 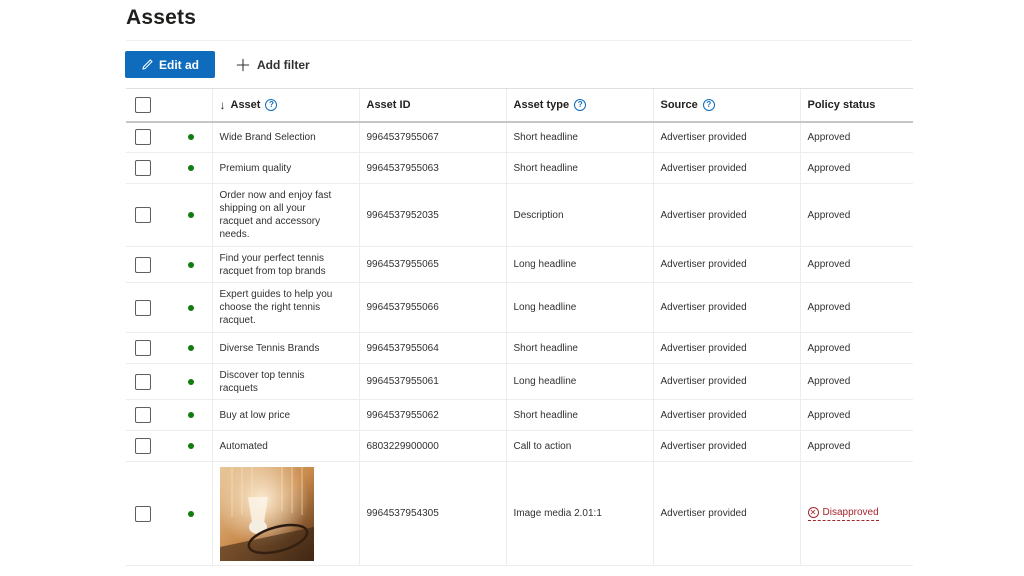 I want to click on toolbar: Edit ad Add filter, so click(x=217, y=64).